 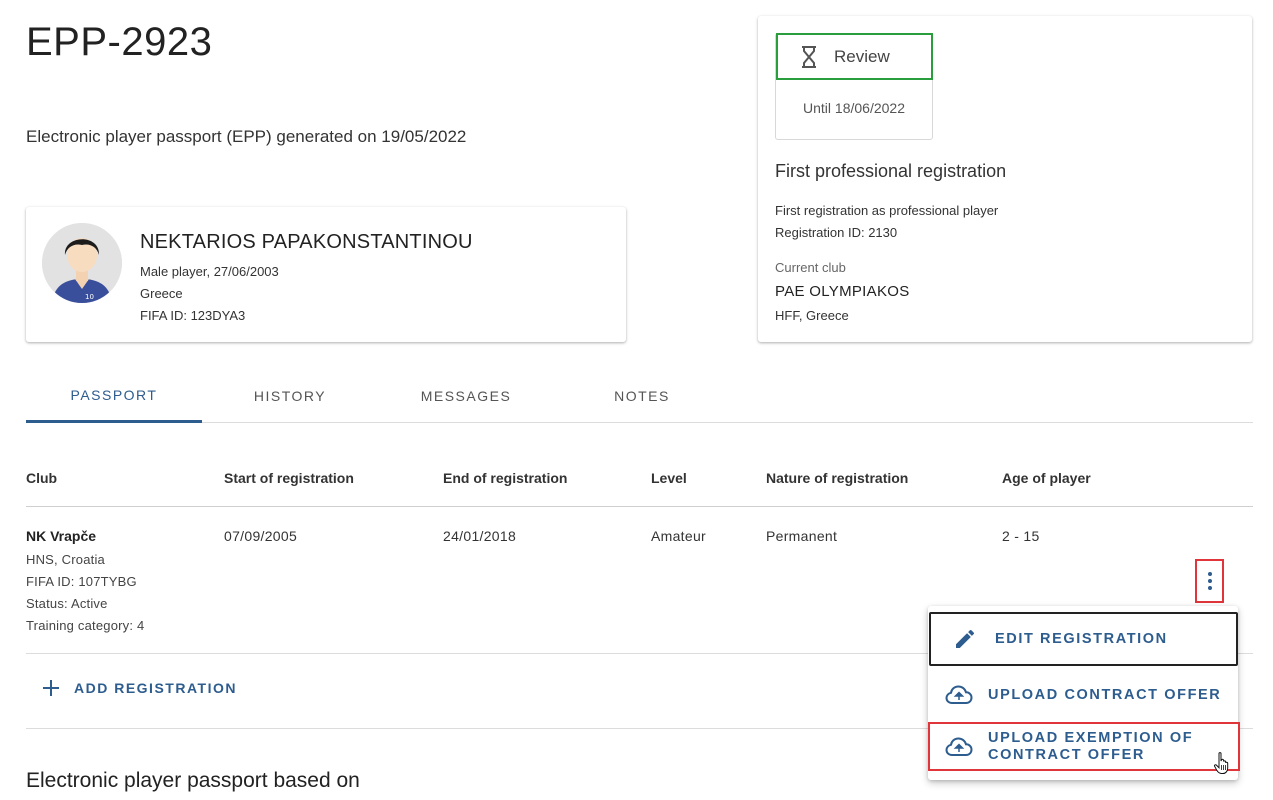 What do you see at coordinates (114, 396) in the screenshot?
I see `tab-passport: PASSPORT` at bounding box center [114, 396].